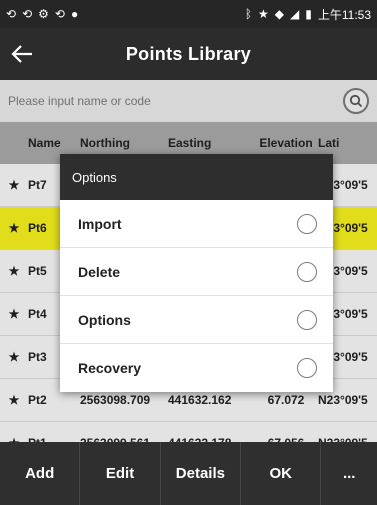  I want to click on signal-icon: ◢, so click(295, 14).